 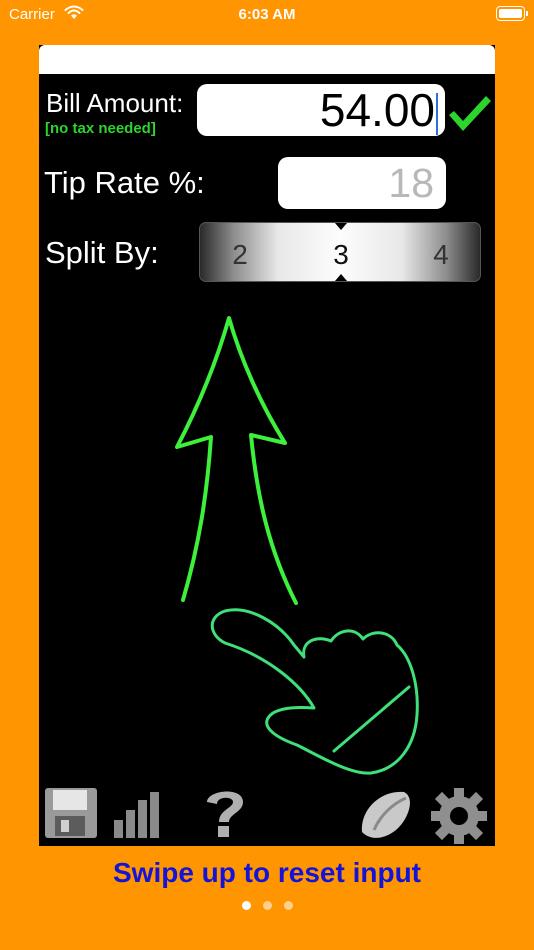 What do you see at coordinates (314, 691) in the screenshot?
I see `pointing-hand-icon` at bounding box center [314, 691].